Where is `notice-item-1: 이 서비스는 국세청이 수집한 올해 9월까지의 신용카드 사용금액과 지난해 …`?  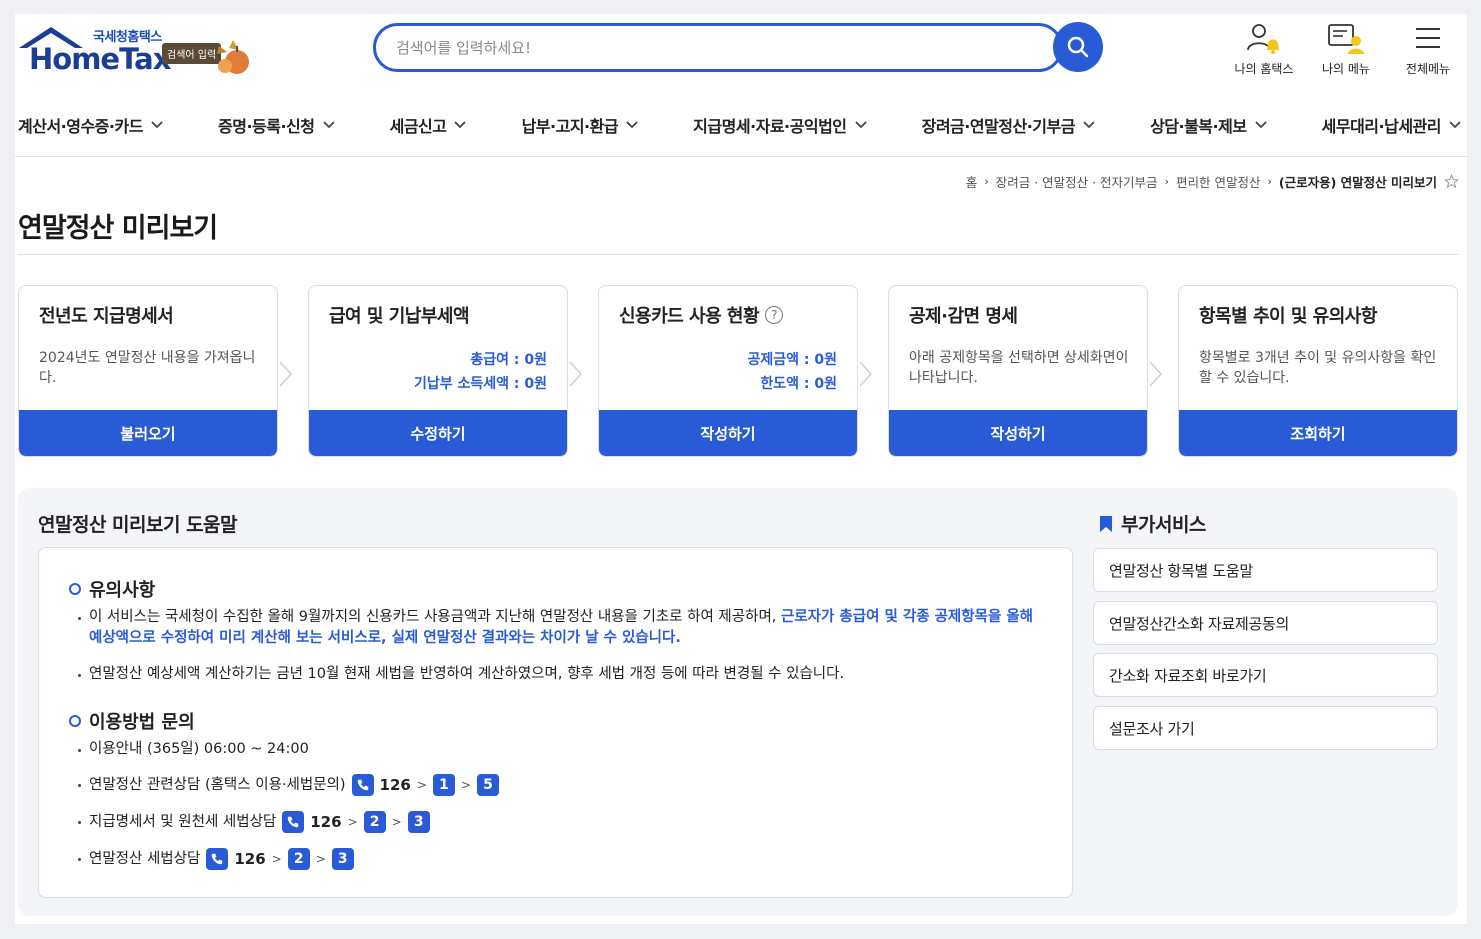
notice-item-1: 이 서비스는 국세청이 수집한 올해 9월까지의 신용카드 사용금액과 지난해 … is located at coordinates (563, 628).